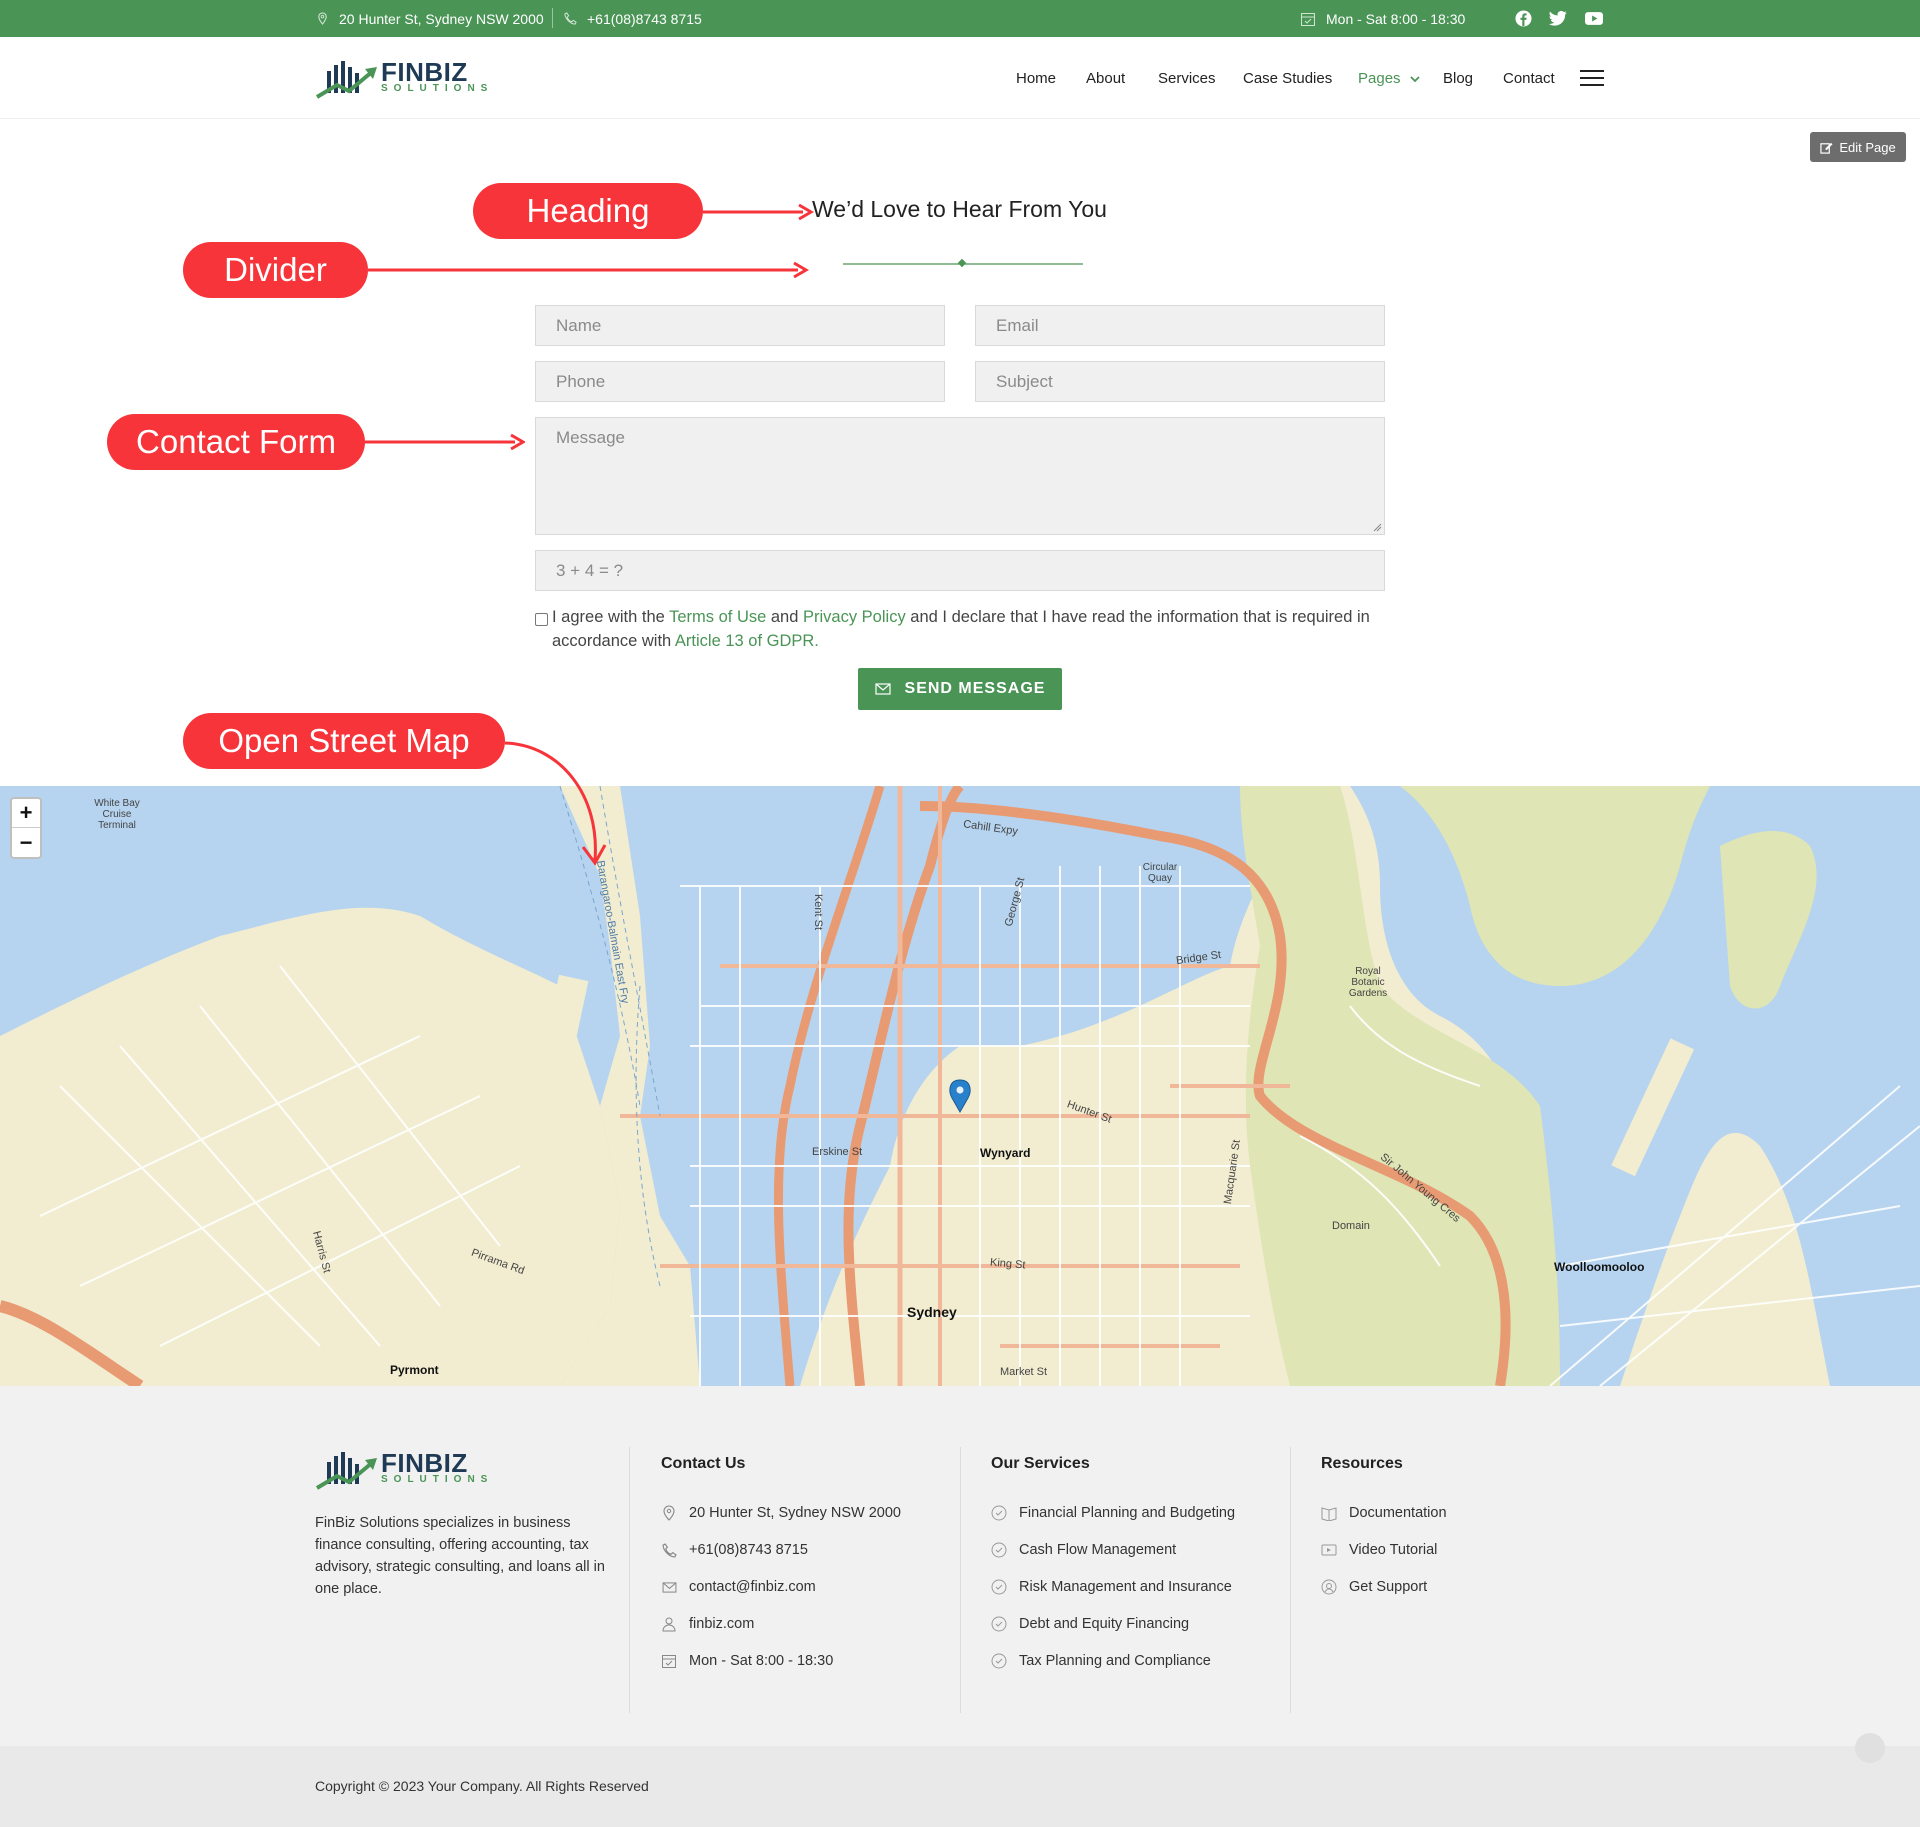 Image resolution: width=1920 pixels, height=1827 pixels. Describe the element at coordinates (555, 803) in the screenshot. I see `annotation-arrow-map` at that location.